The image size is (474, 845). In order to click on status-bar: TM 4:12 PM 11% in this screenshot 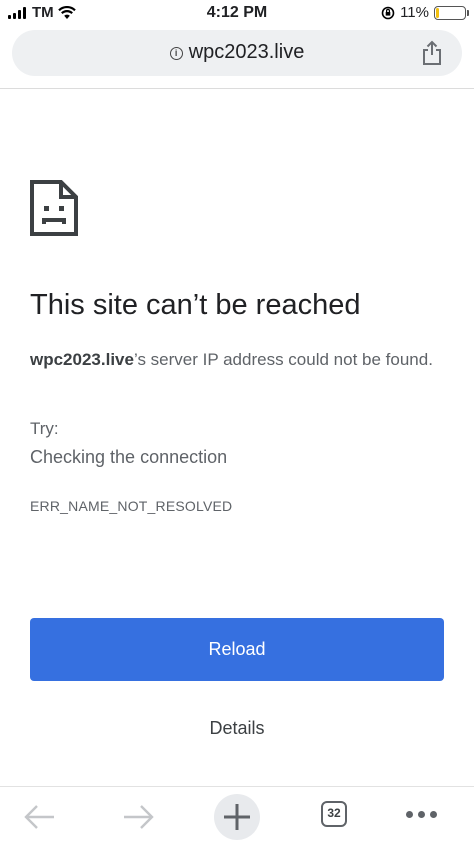, I will do `click(237, 13)`.